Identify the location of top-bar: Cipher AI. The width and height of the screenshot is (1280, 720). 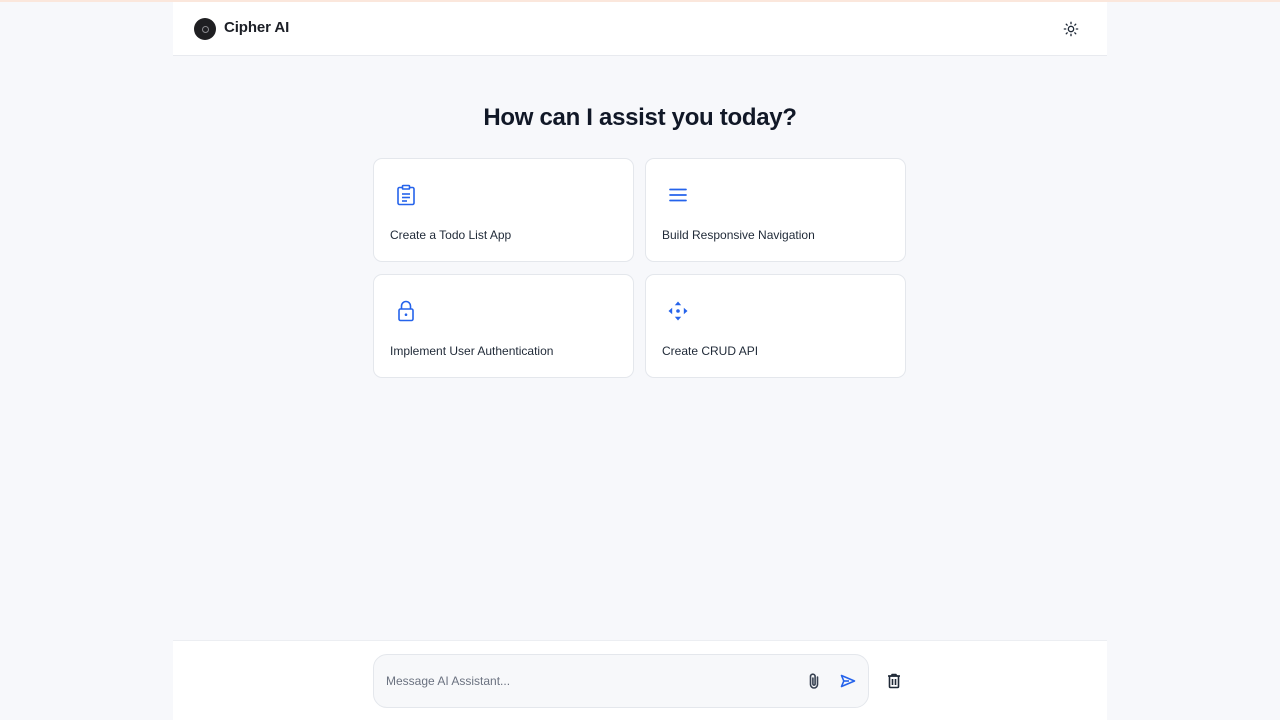
(640, 29).